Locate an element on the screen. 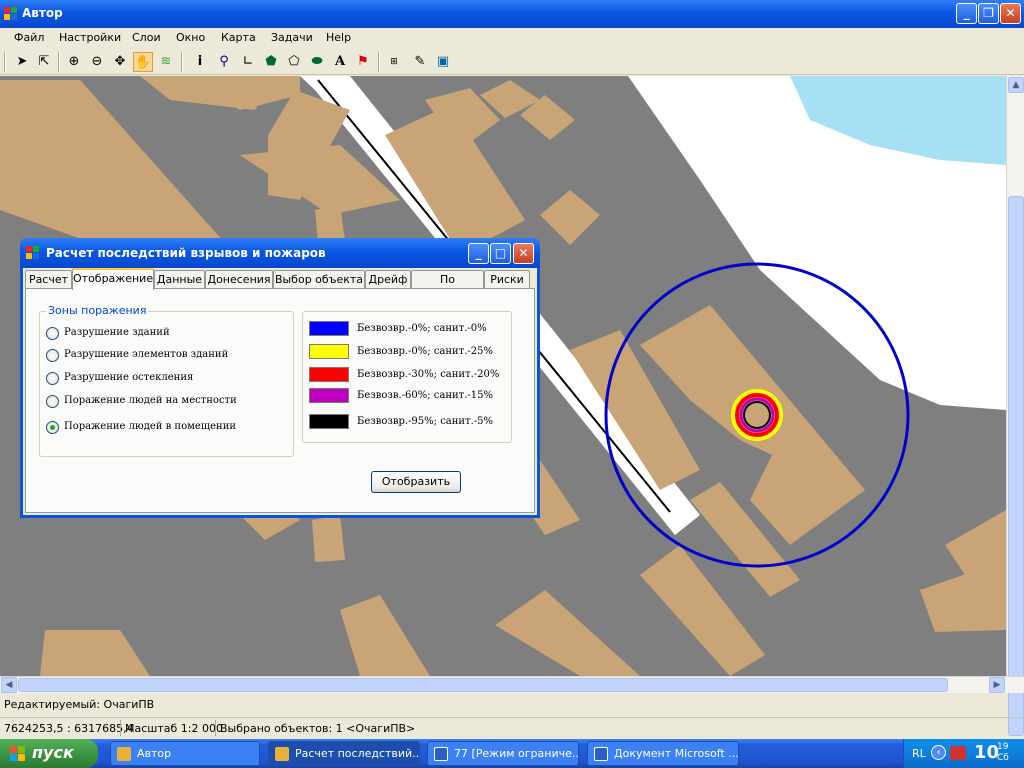  info-icon: i is located at coordinates (200, 62).